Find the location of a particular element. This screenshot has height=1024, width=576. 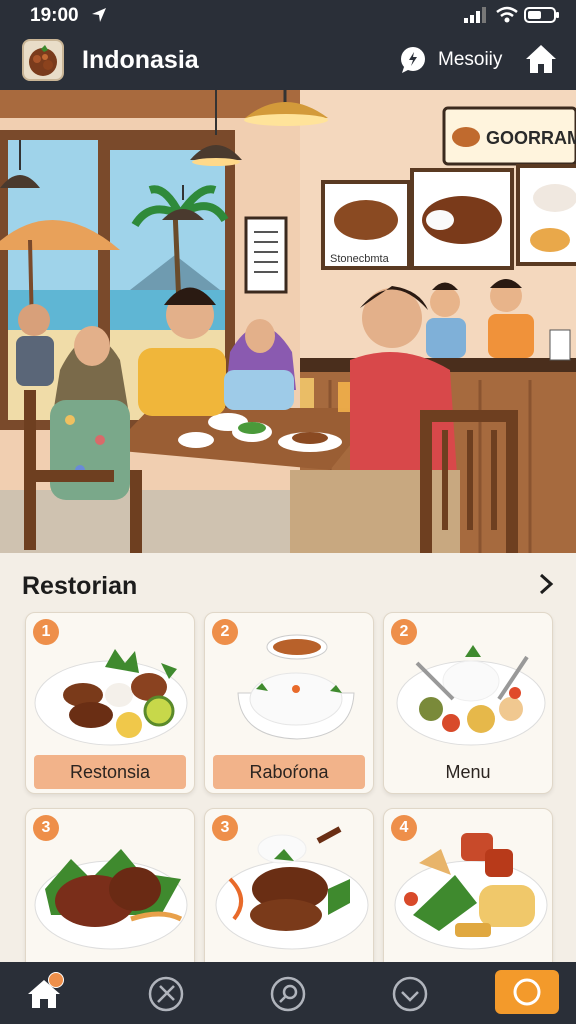

restaurant-card: 2 Raboŕona is located at coordinates (289, 703).